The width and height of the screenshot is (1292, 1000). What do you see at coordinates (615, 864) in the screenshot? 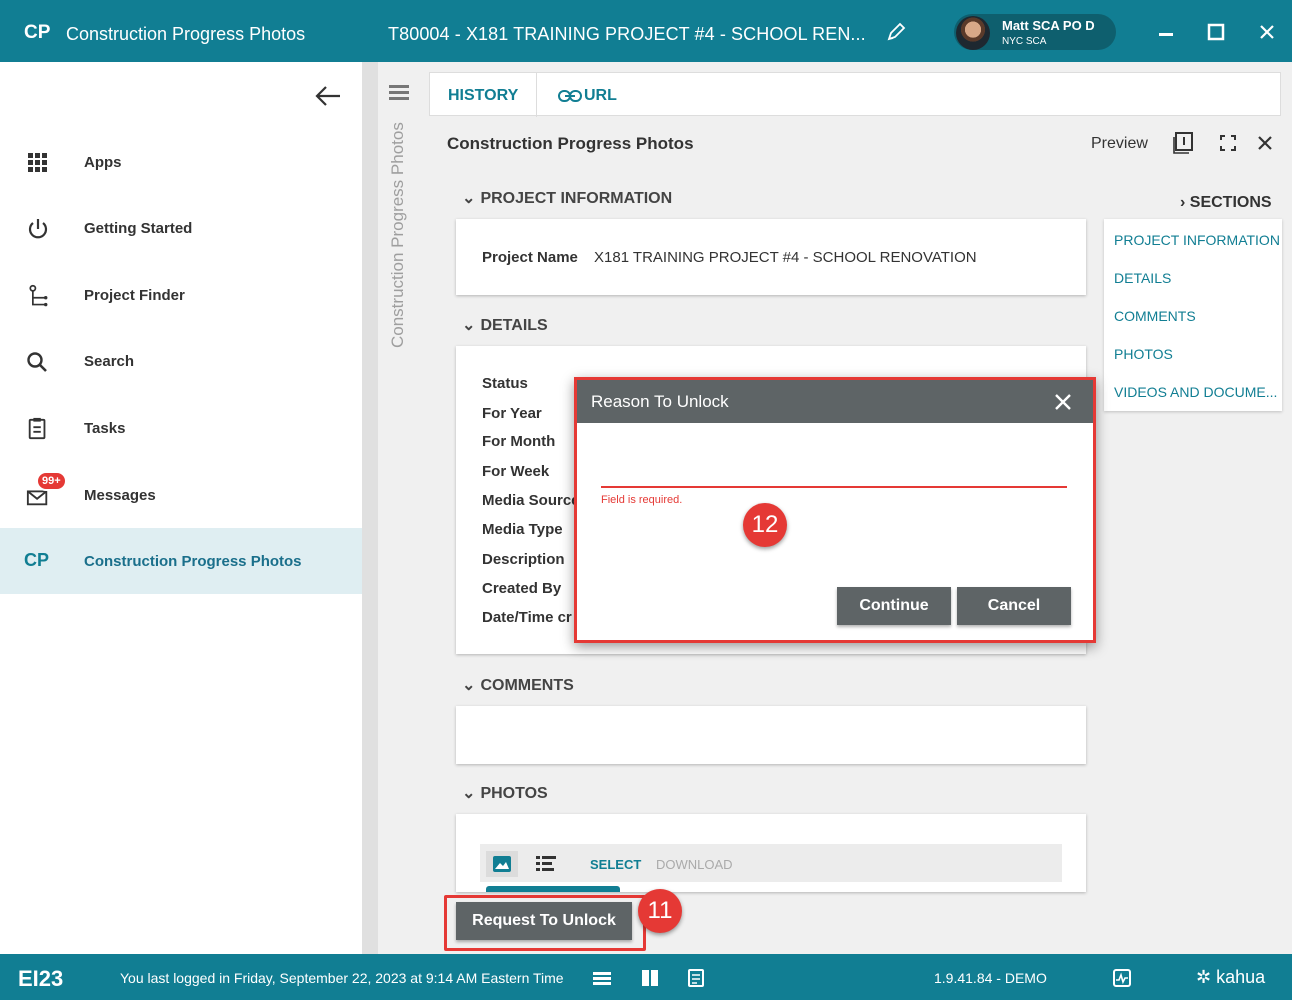
I see `select-link: SELECT` at bounding box center [615, 864].